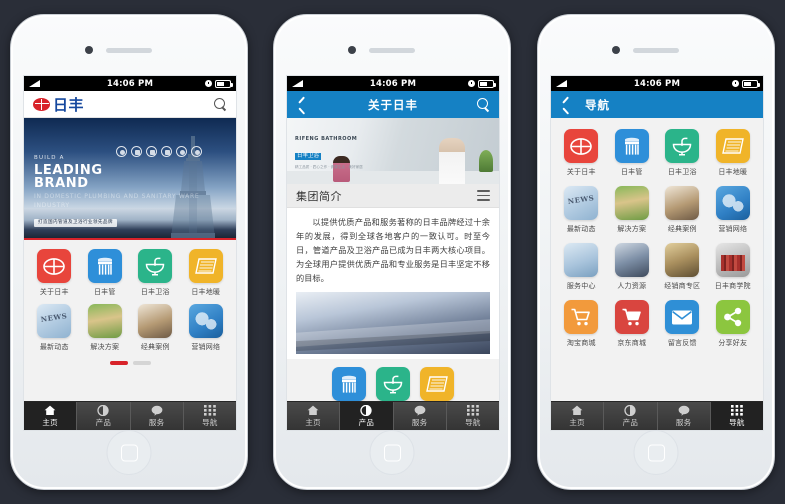 The height and width of the screenshot is (504, 785). I want to click on grid-item-日丰商学院: 日丰商学院, so click(733, 267).